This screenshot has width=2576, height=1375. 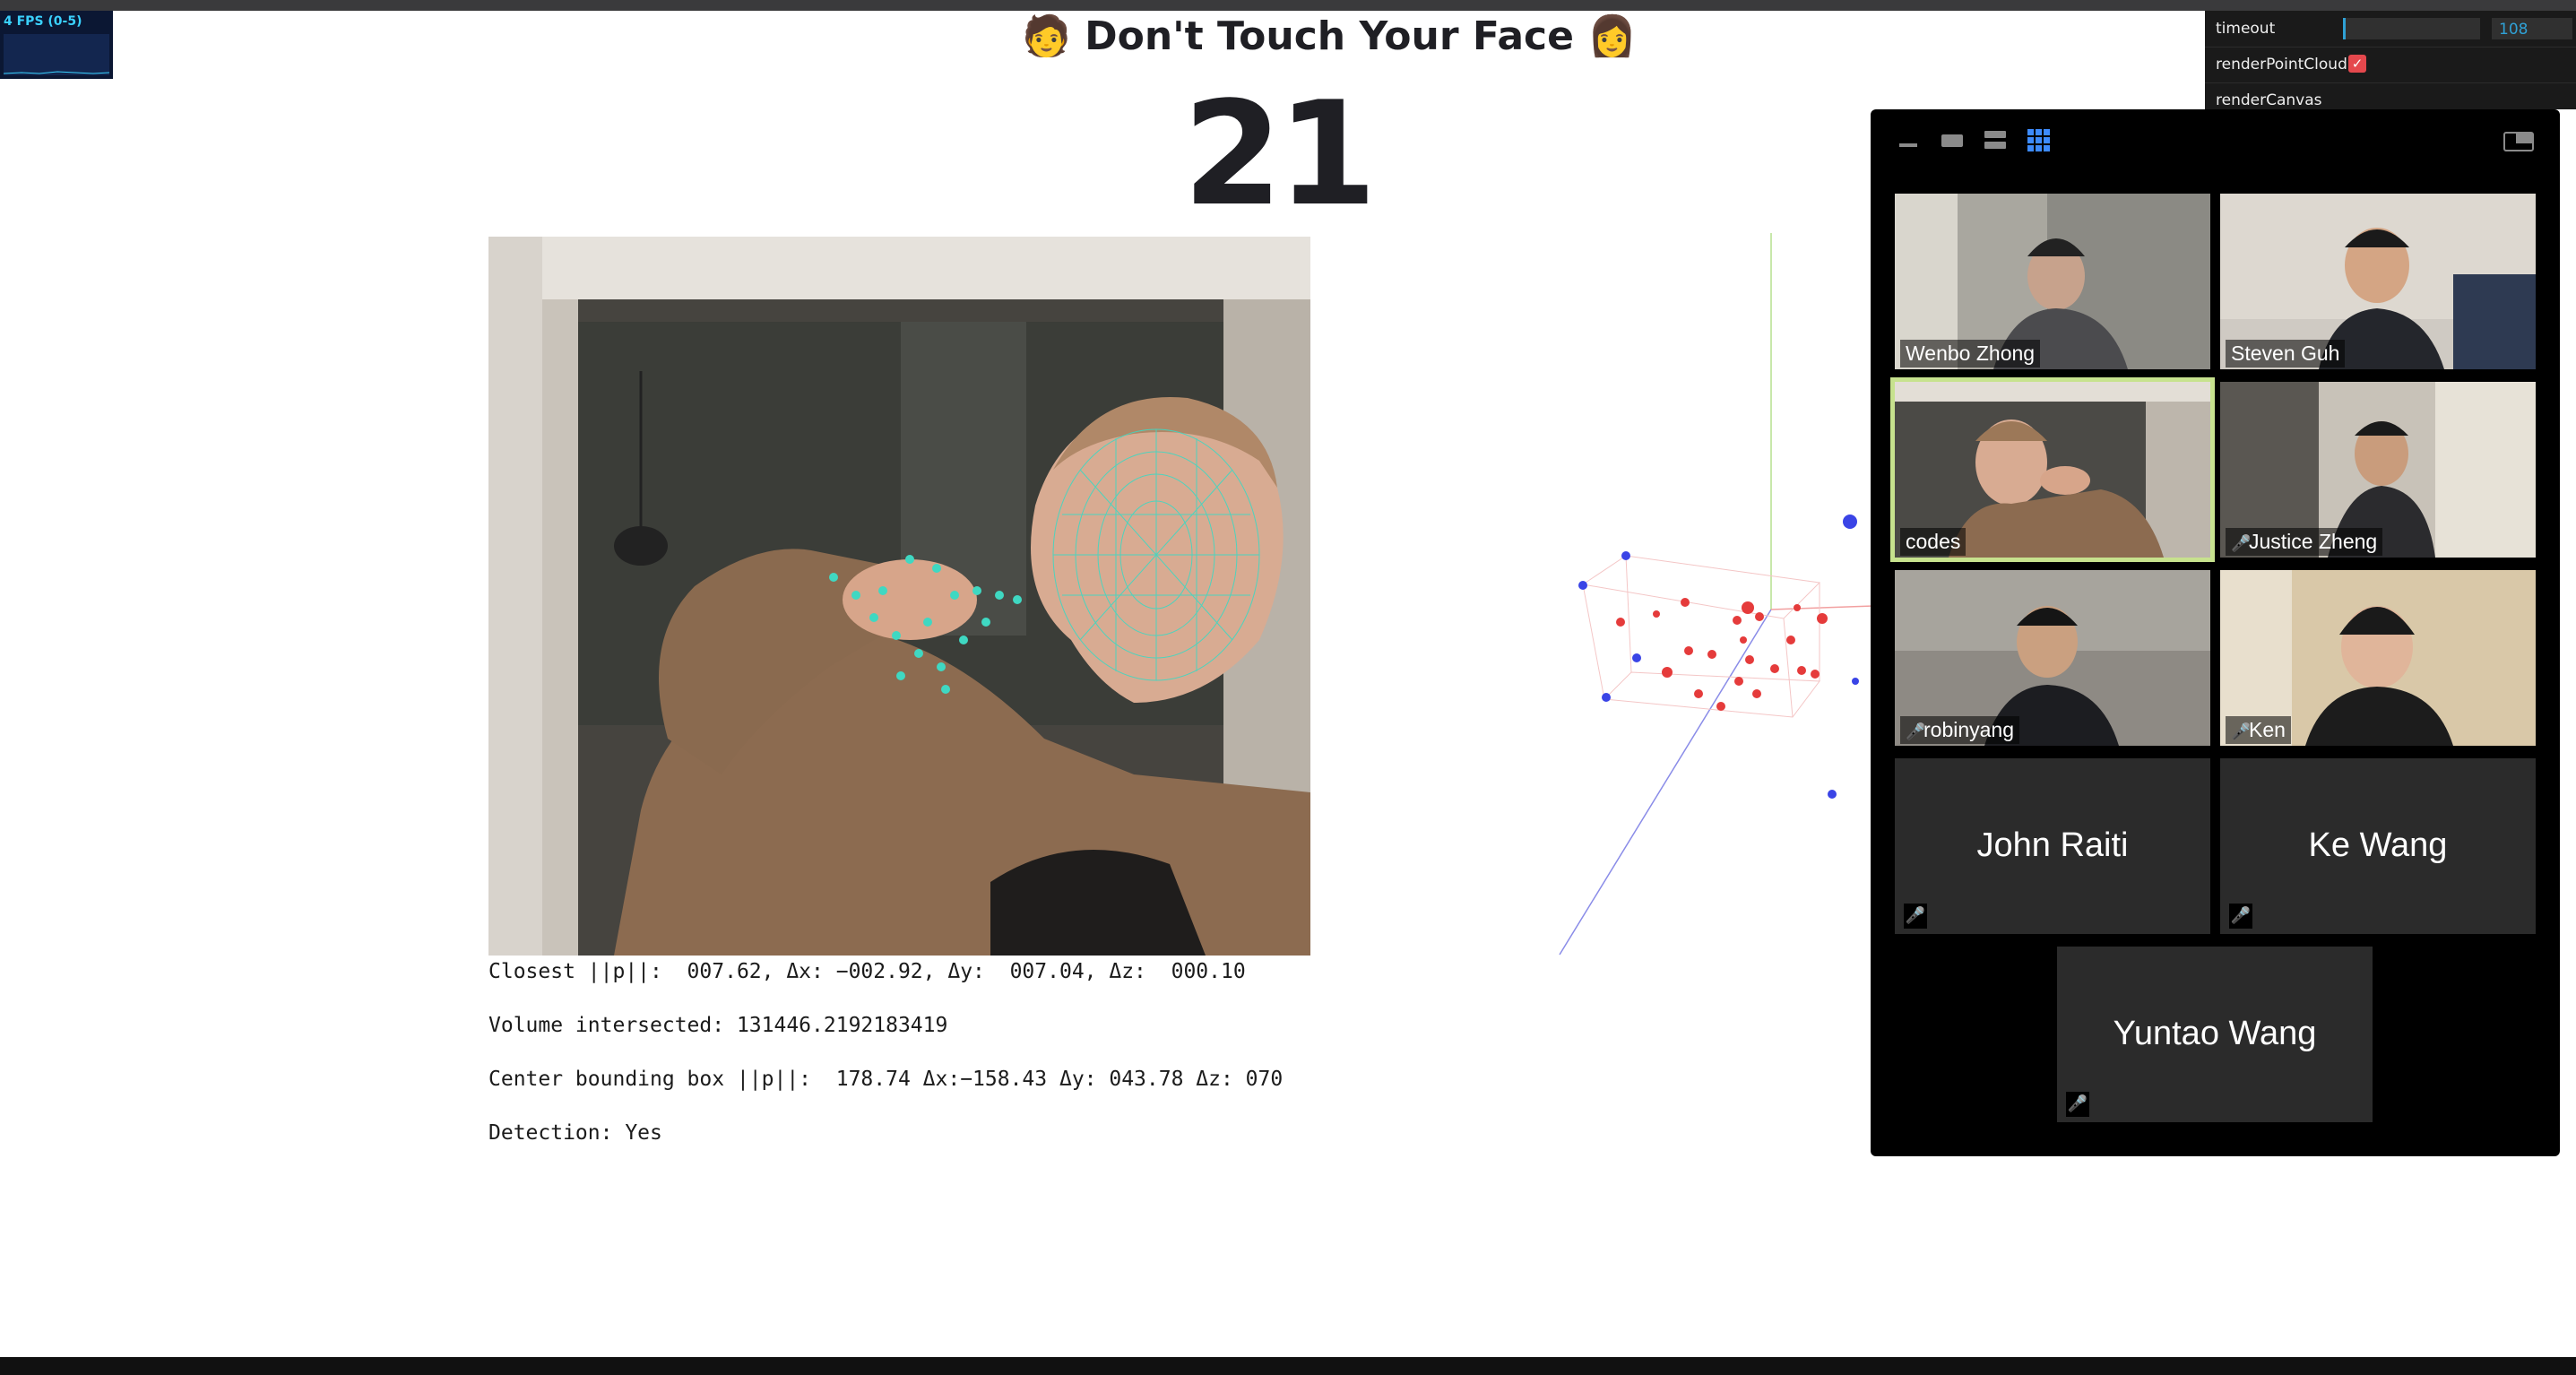 I want to click on participant-tile-codes-active-speaker: codes, so click(x=2052, y=469).